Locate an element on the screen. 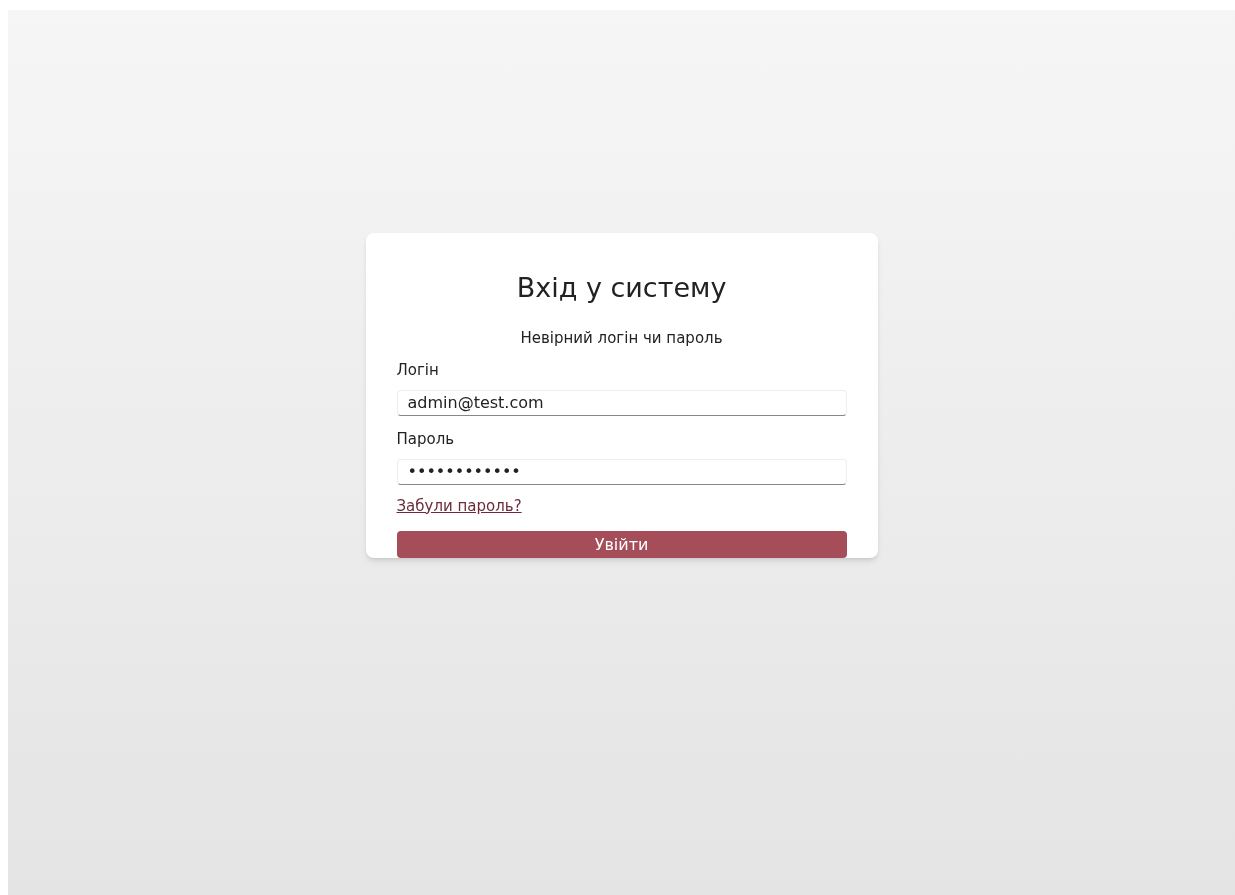 The width and height of the screenshot is (1235, 895). input-field: admin@test.com is located at coordinates (621, 403).